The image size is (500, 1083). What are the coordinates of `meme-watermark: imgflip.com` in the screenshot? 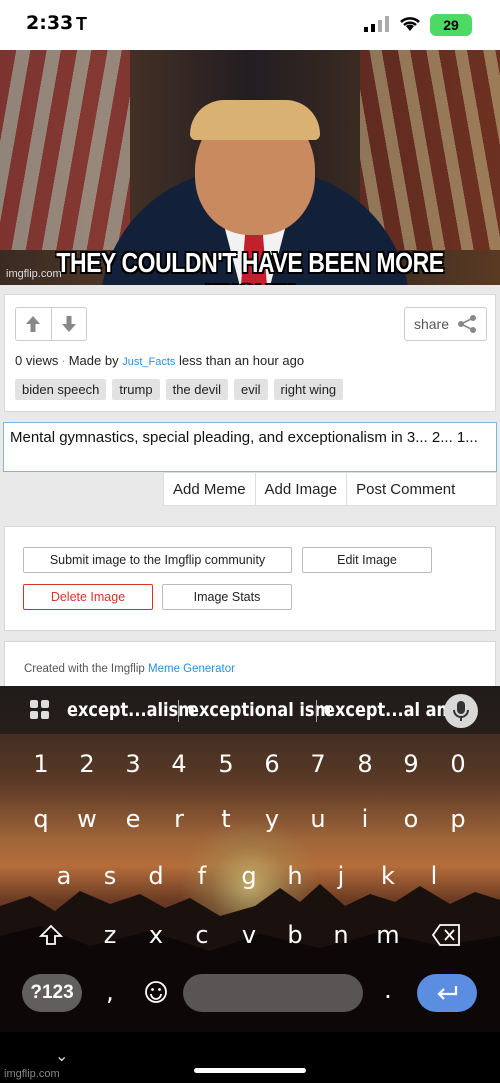 It's located at (34, 274).